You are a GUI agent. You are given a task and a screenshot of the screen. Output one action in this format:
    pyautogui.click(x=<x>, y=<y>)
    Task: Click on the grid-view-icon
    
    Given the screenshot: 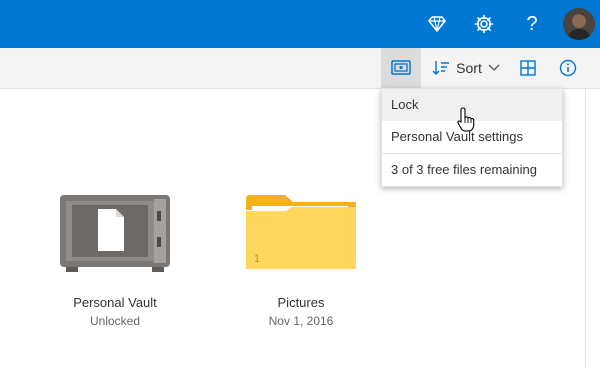 What is the action you would take?
    pyautogui.click(x=528, y=68)
    